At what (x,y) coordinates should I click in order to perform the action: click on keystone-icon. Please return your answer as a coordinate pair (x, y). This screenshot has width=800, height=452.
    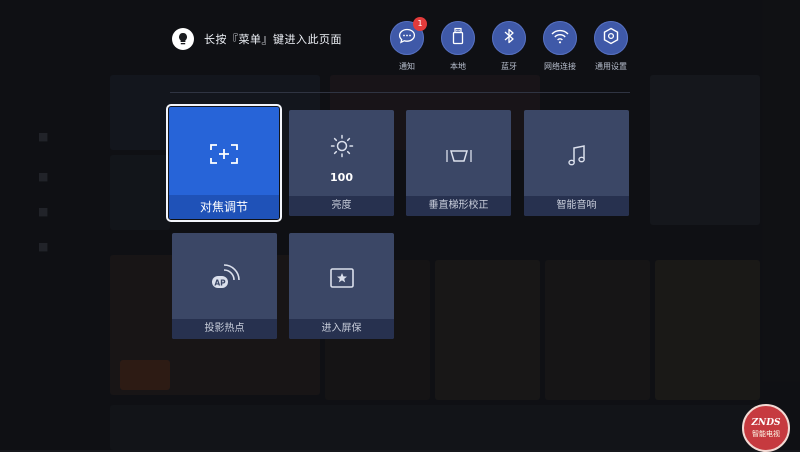
    Looking at the image, I should click on (459, 158).